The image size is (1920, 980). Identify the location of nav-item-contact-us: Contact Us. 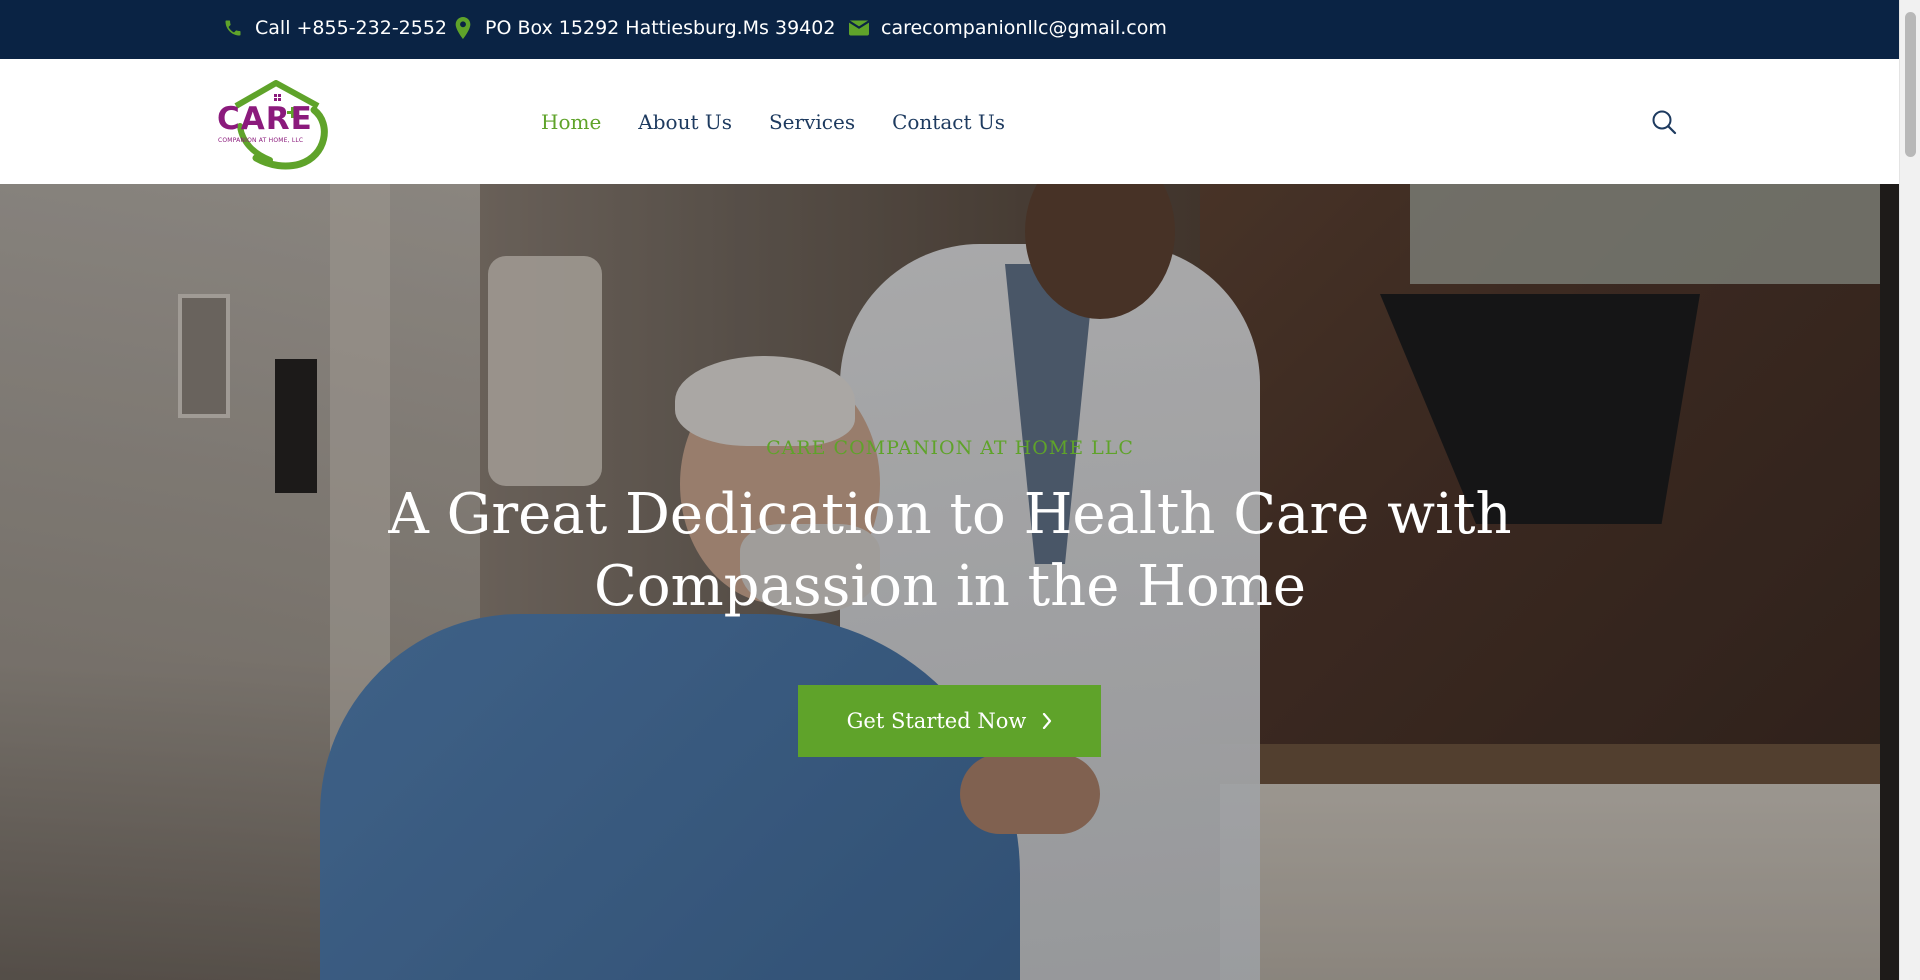
(948, 122).